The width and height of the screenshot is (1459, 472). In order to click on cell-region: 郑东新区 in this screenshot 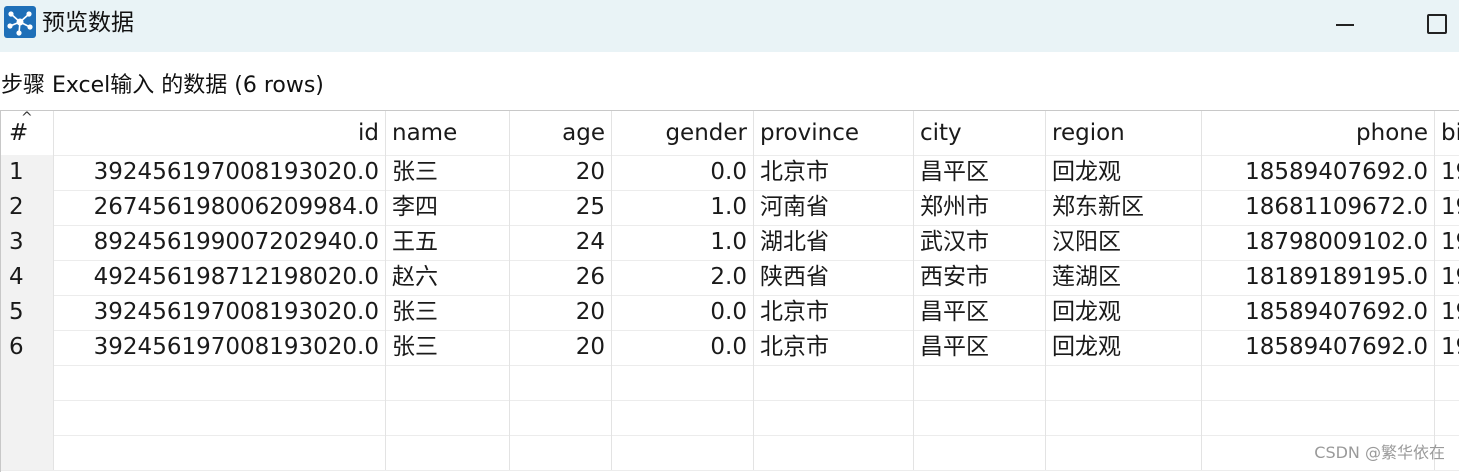, I will do `click(1124, 207)`.